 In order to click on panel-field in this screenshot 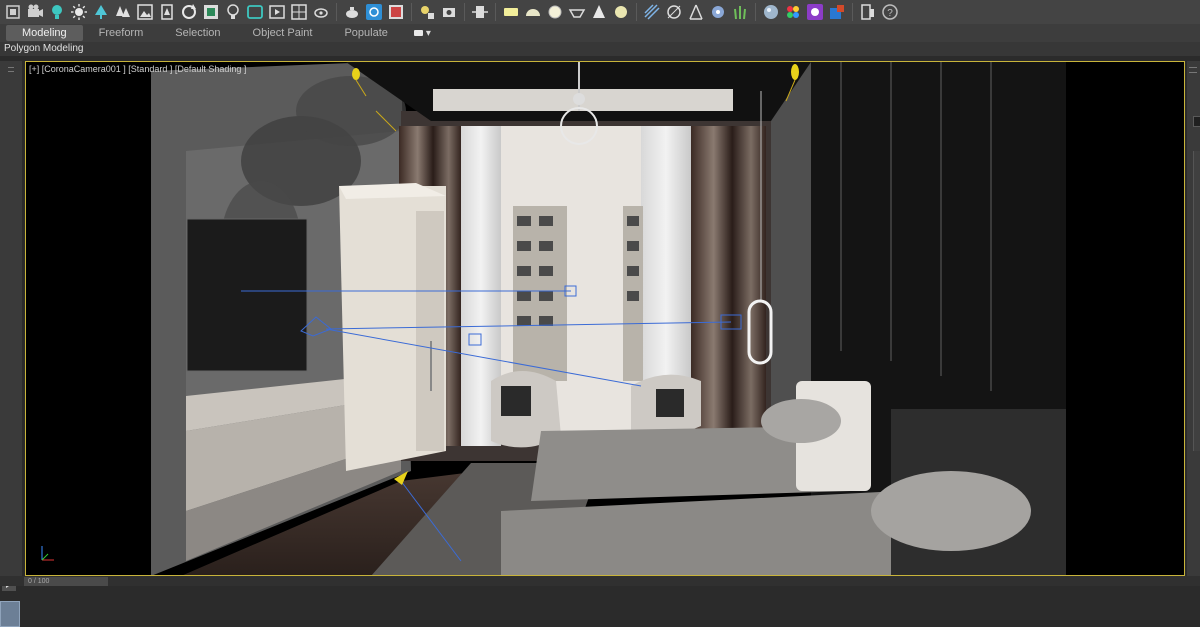, I will do `click(1196, 121)`.